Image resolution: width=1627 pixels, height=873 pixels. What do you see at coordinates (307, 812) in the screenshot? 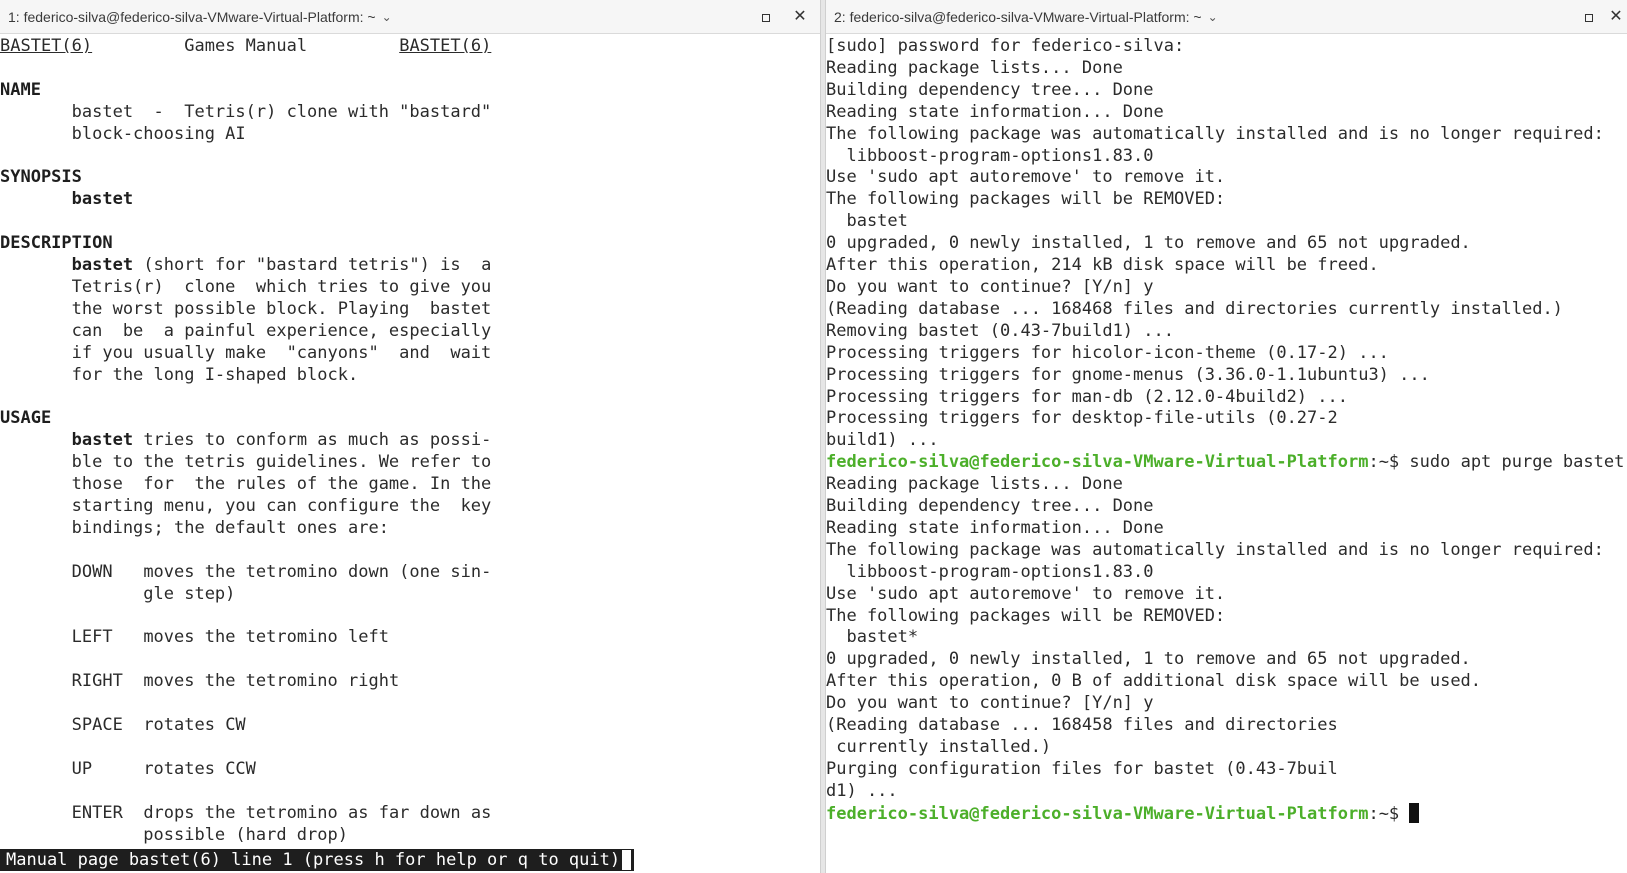
I see `key-desc: drops the tetromino as far down as` at bounding box center [307, 812].